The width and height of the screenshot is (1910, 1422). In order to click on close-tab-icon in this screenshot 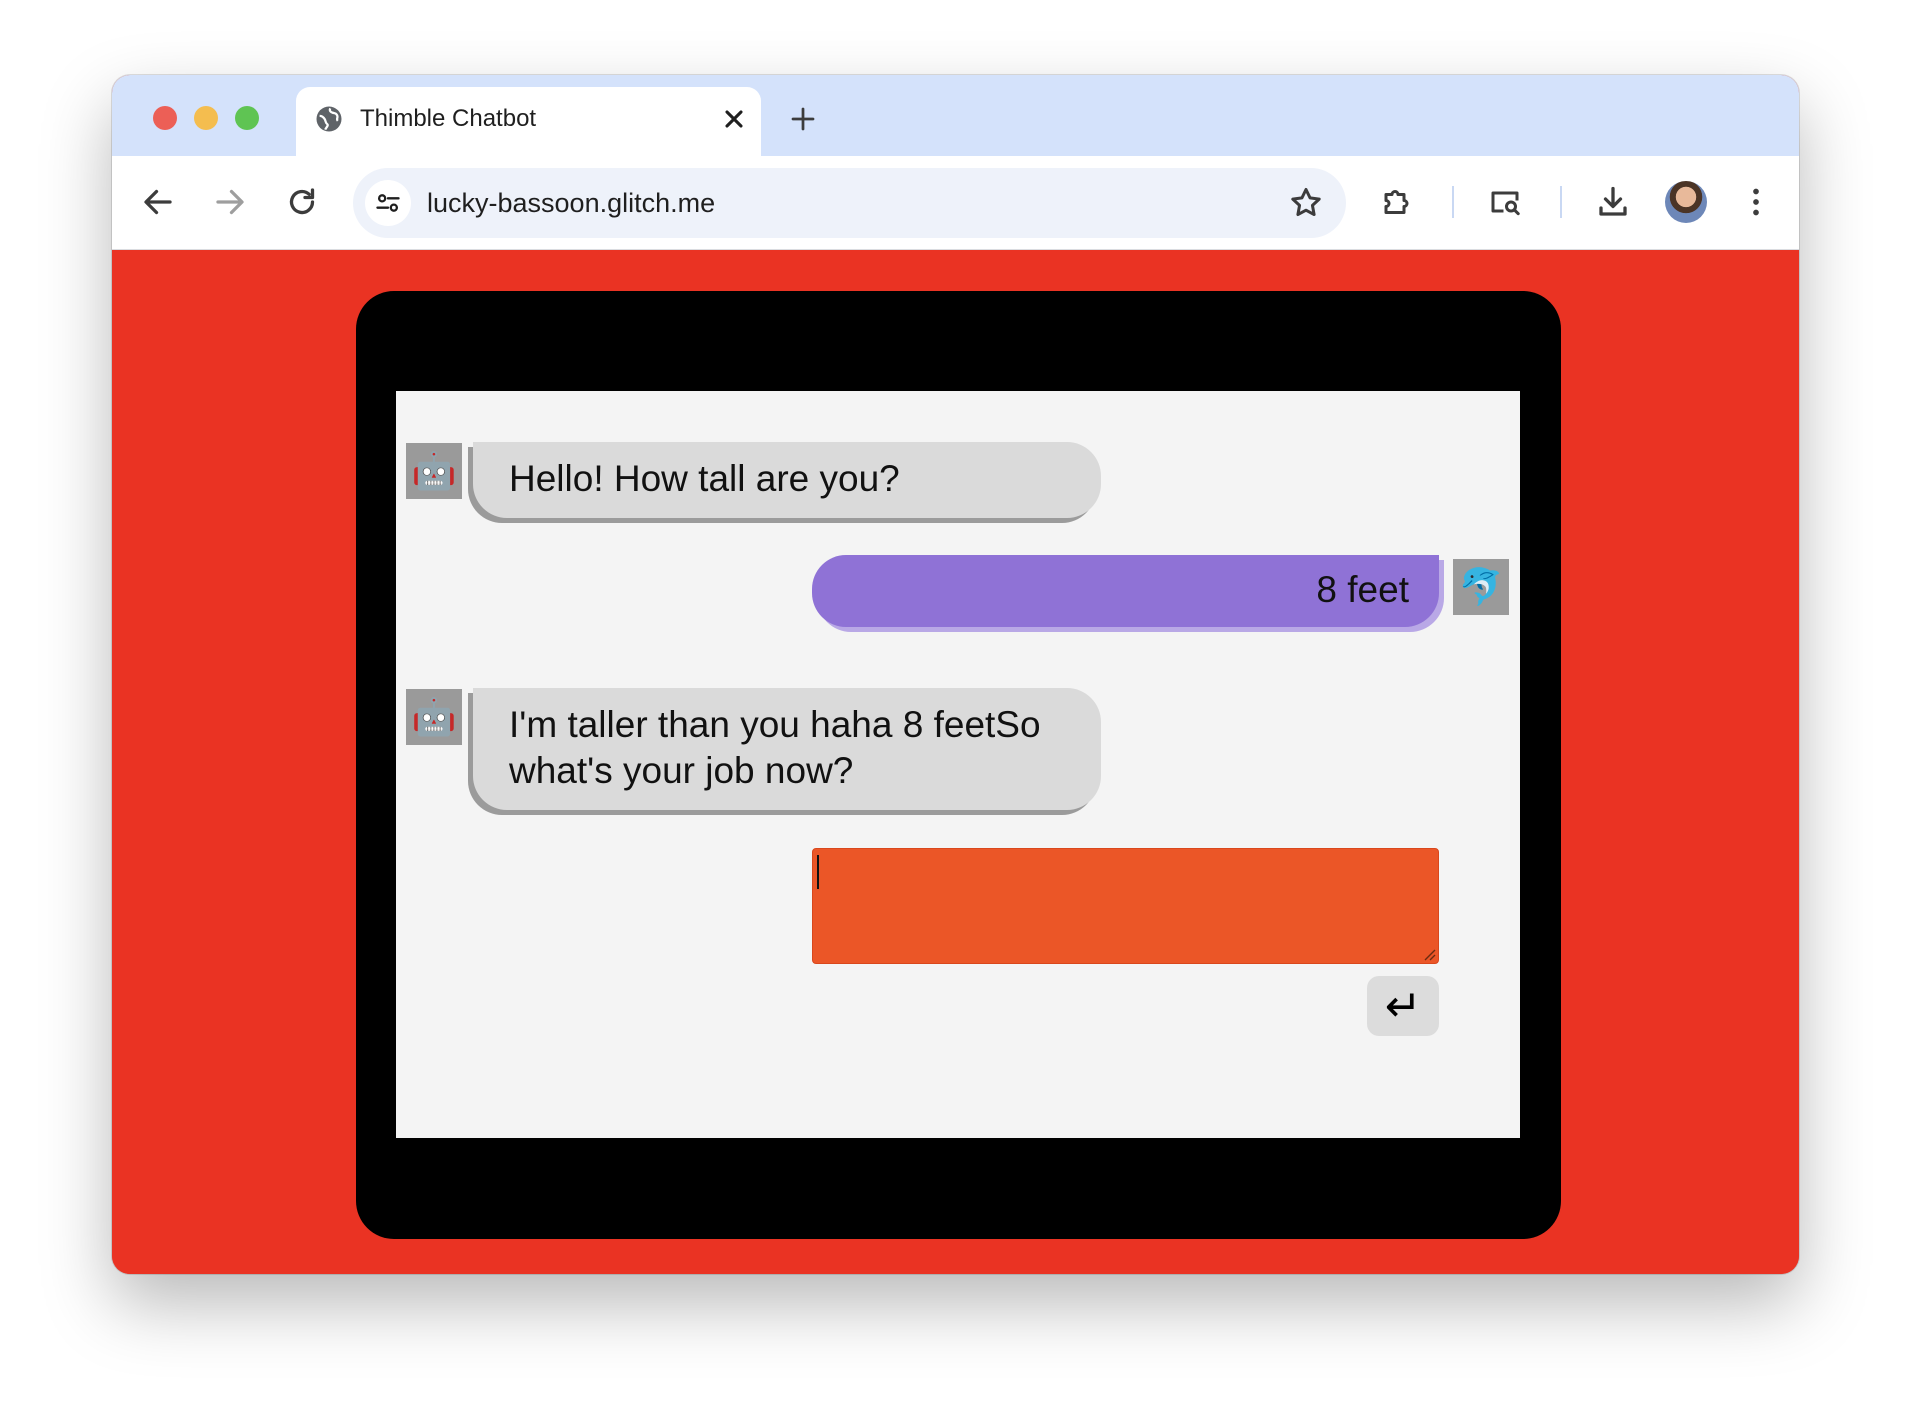, I will do `click(734, 119)`.